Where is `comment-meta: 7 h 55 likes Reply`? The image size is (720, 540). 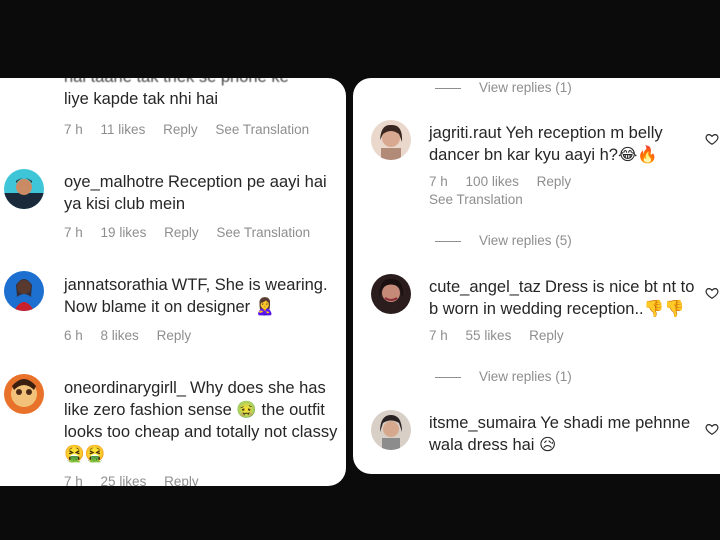 comment-meta: 7 h 55 likes Reply is located at coordinates (503, 335).